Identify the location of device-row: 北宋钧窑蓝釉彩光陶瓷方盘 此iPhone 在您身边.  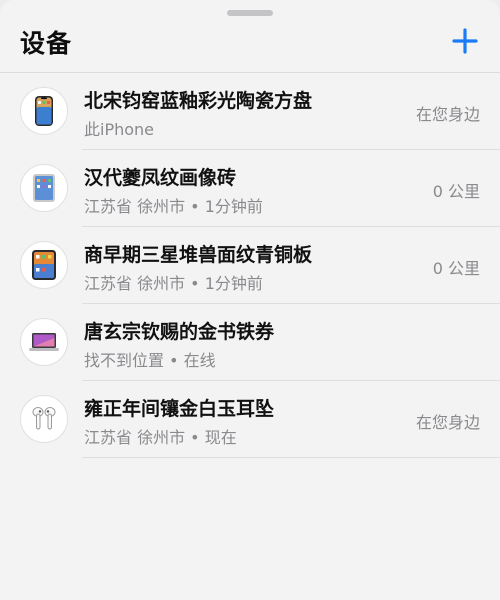
(250, 111).